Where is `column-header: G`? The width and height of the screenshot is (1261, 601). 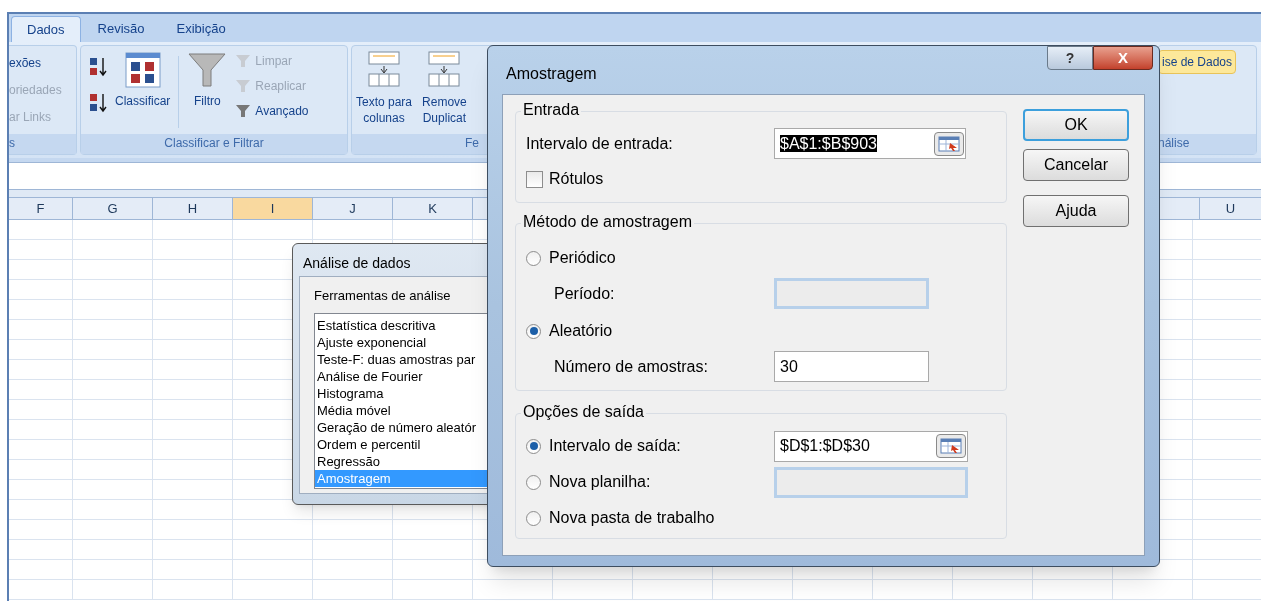
column-header: G is located at coordinates (113, 208).